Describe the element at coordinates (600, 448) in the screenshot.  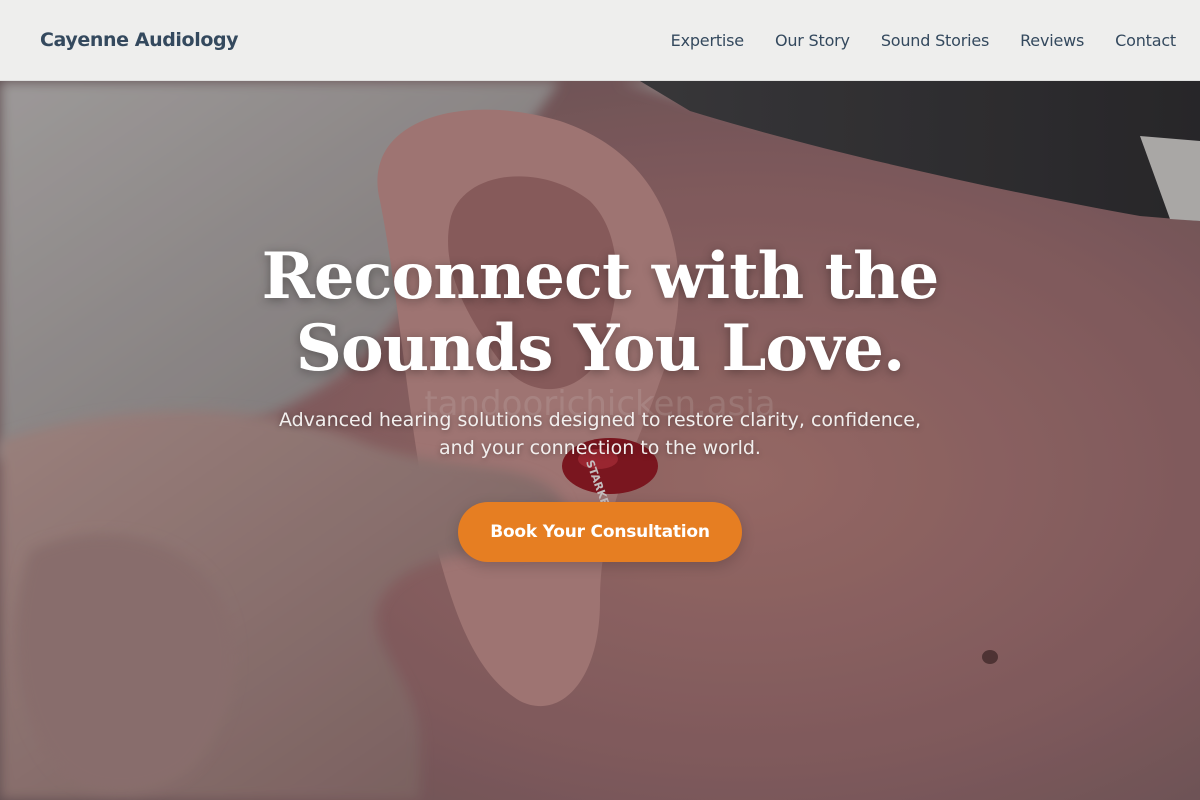
I see `hero-subtitle-line: and your connection to the world.` at that location.